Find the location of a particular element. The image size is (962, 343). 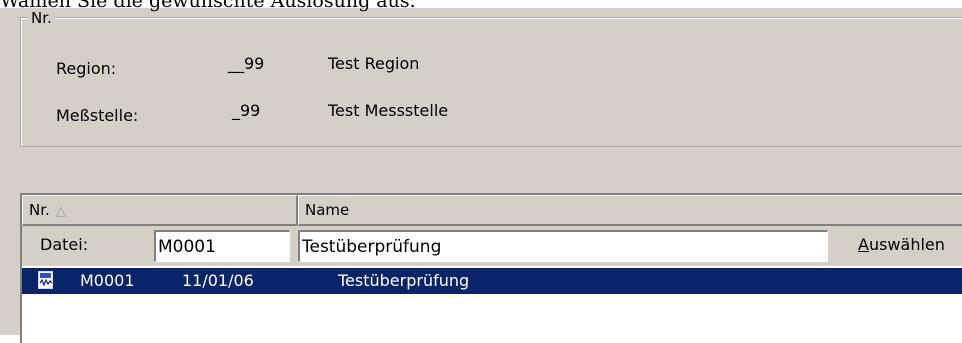

select-button-rest: uswählen is located at coordinates (906, 244).